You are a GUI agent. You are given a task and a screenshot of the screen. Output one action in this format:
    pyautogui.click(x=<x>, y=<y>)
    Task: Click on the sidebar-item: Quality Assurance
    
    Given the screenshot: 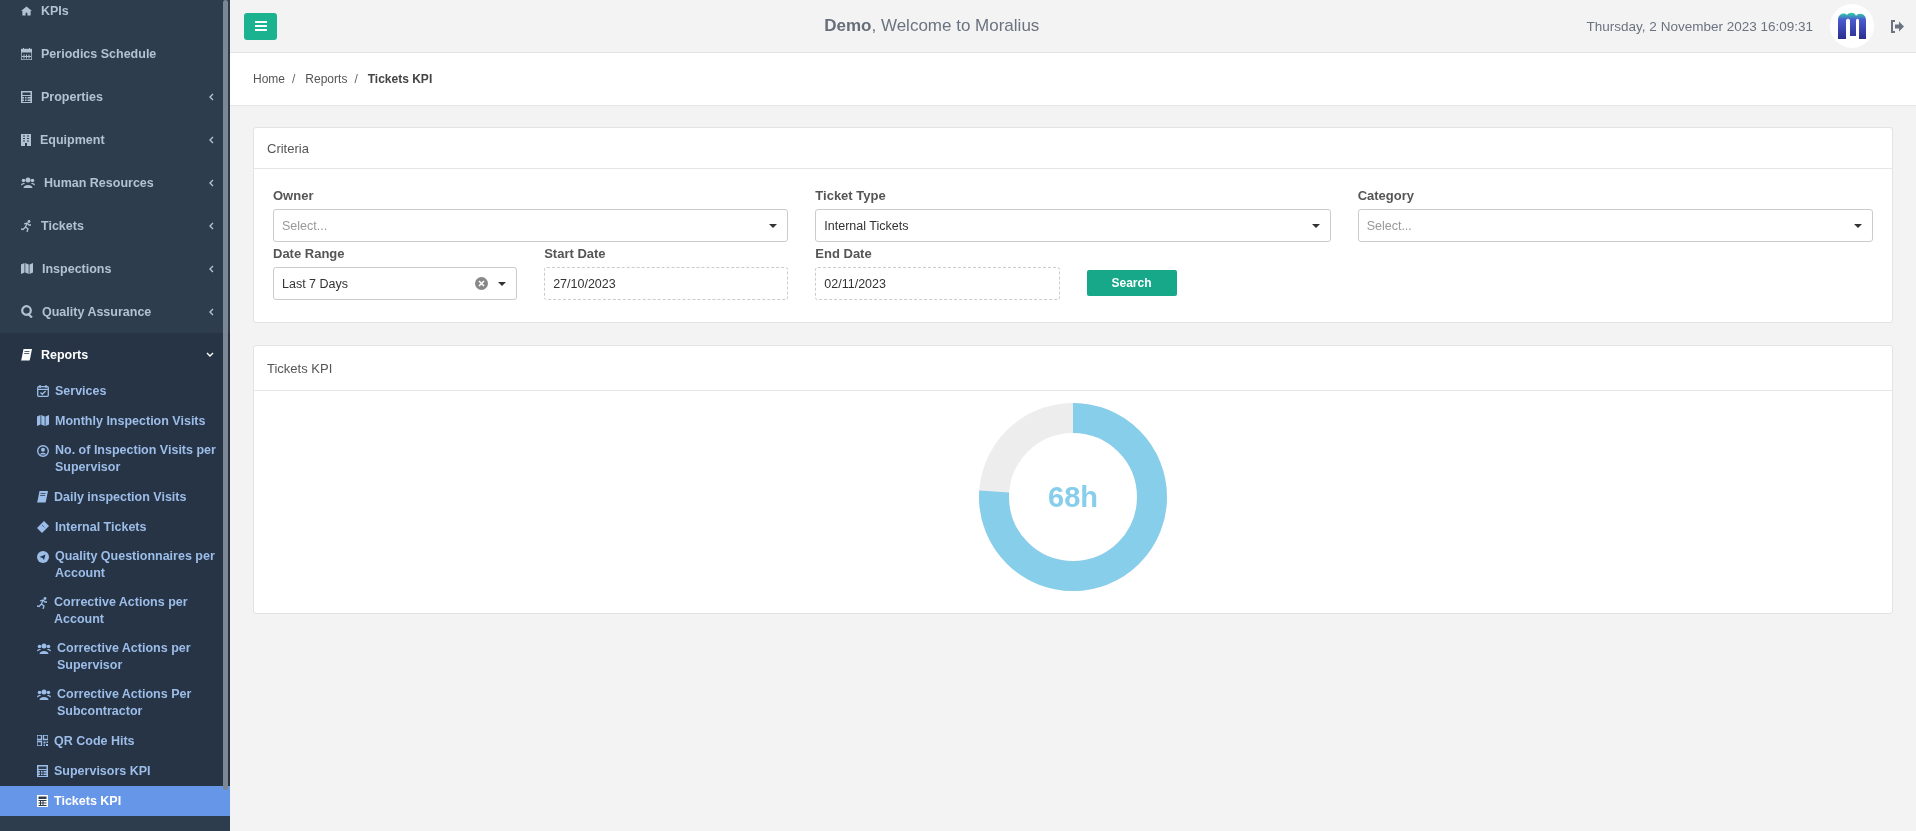 What is the action you would take?
    pyautogui.click(x=115, y=311)
    